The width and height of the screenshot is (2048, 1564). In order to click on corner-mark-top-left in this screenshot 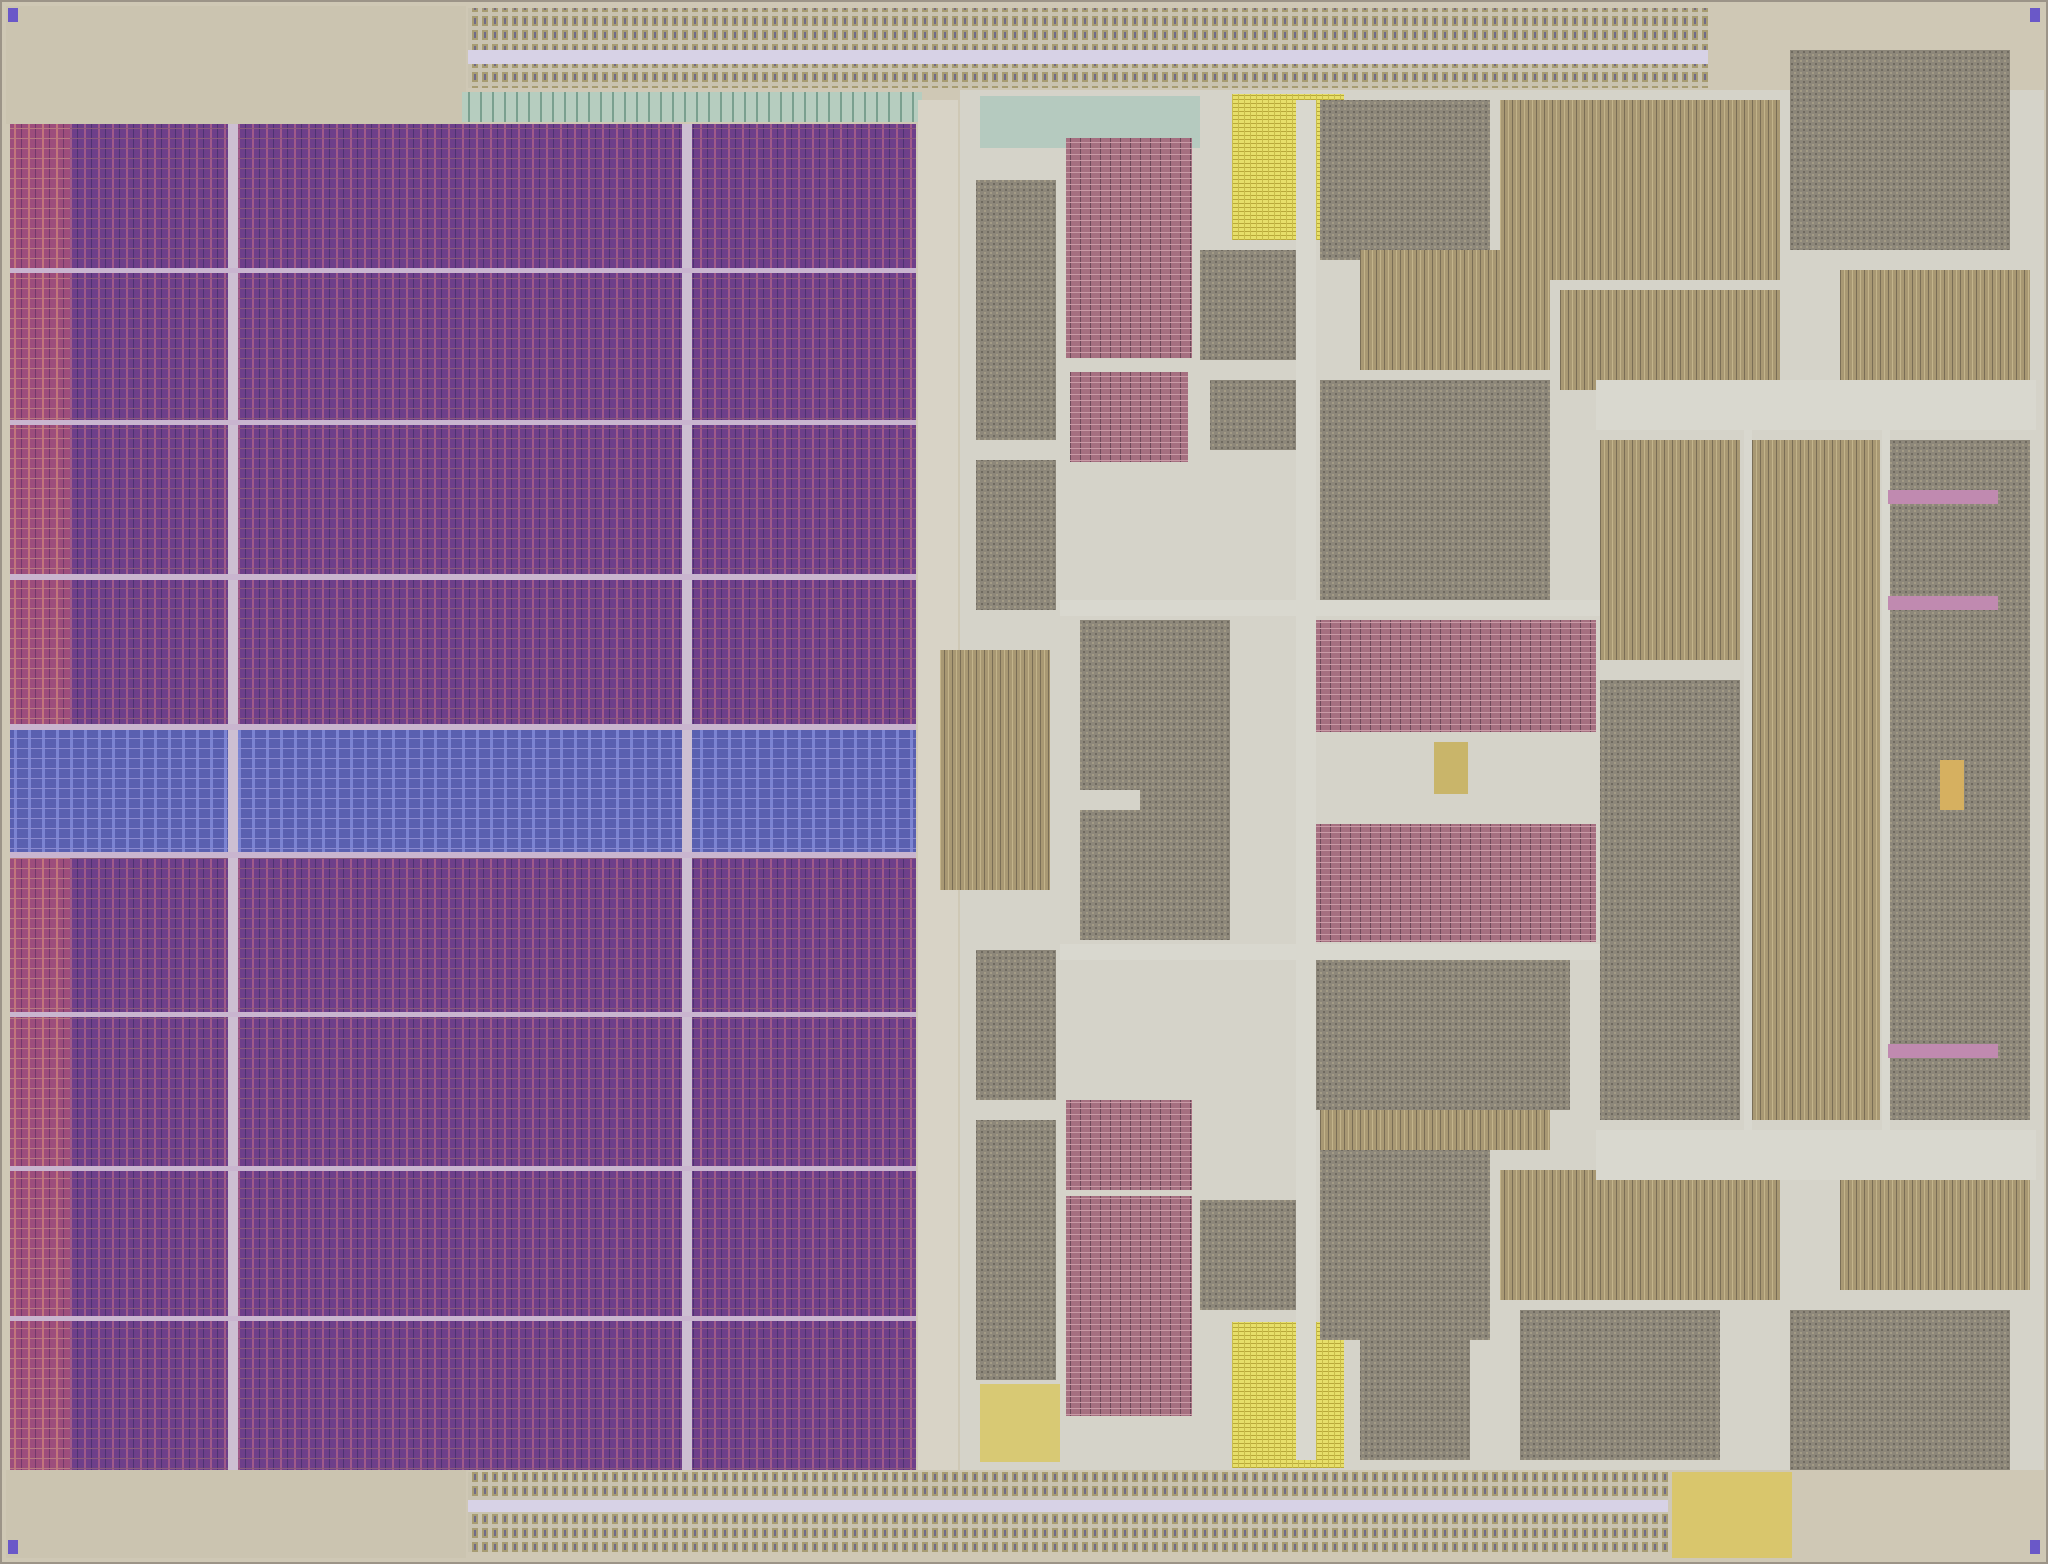, I will do `click(13, 15)`.